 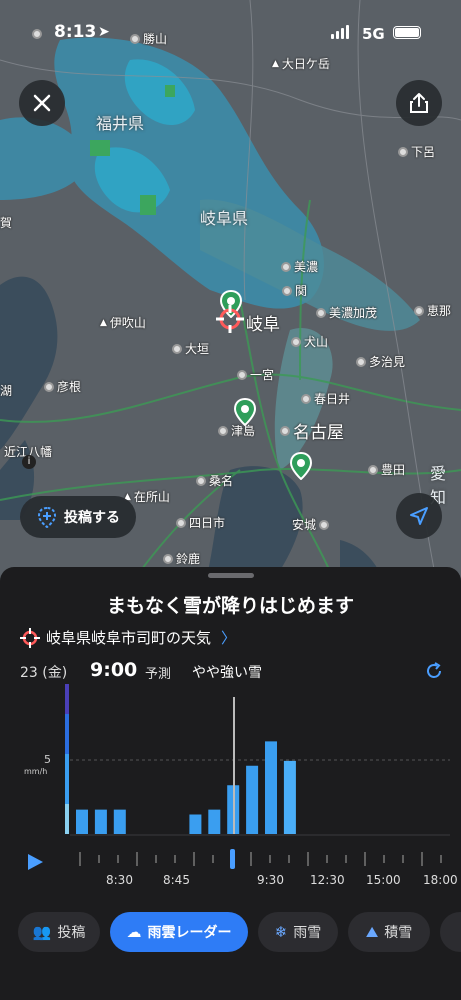 I want to click on battery-icon, so click(x=407, y=32).